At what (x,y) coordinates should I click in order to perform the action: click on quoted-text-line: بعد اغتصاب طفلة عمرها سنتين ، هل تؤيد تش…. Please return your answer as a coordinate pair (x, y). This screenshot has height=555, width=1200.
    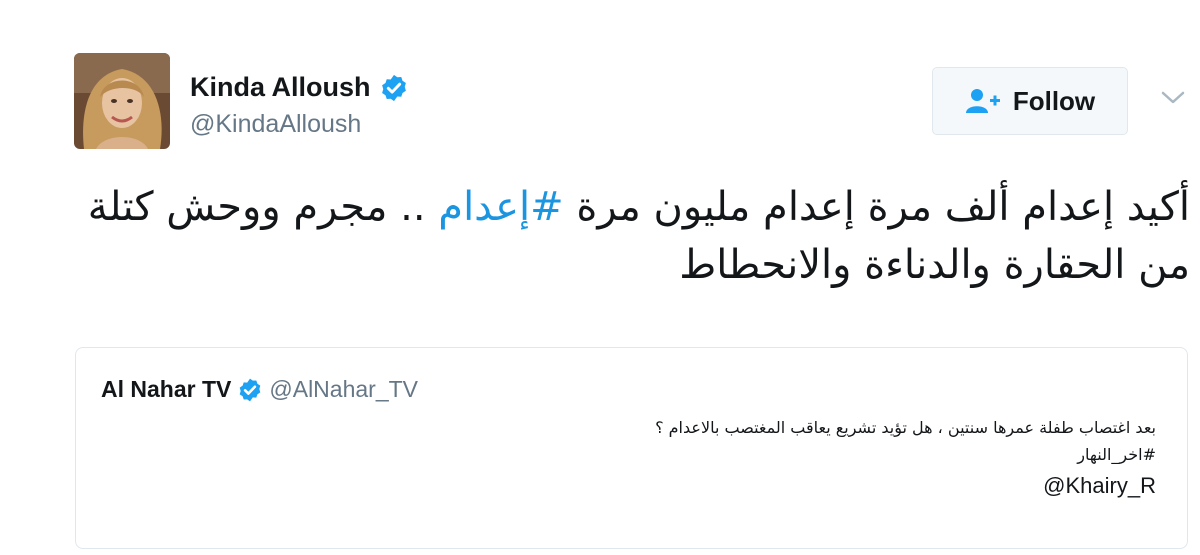
    Looking at the image, I should click on (905, 427).